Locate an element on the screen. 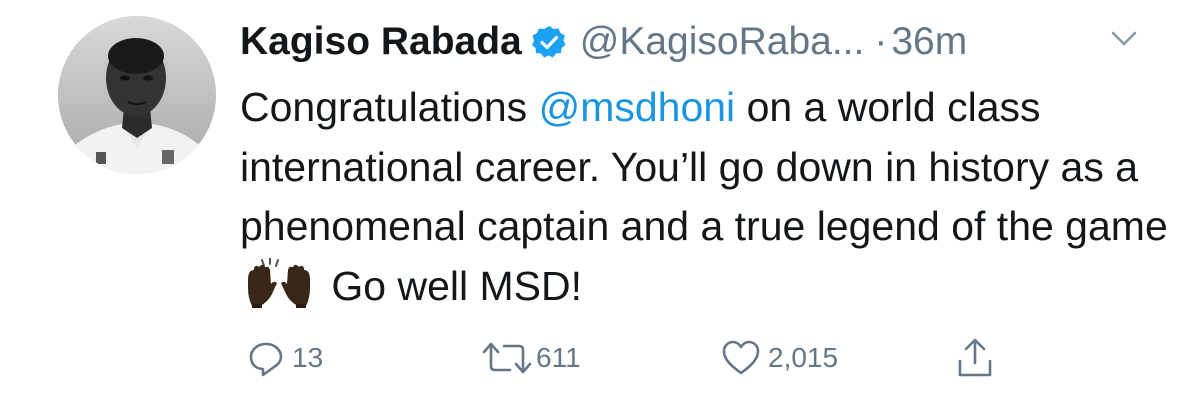 The height and width of the screenshot is (404, 1200). retweet-button: 611 is located at coordinates (530, 358).